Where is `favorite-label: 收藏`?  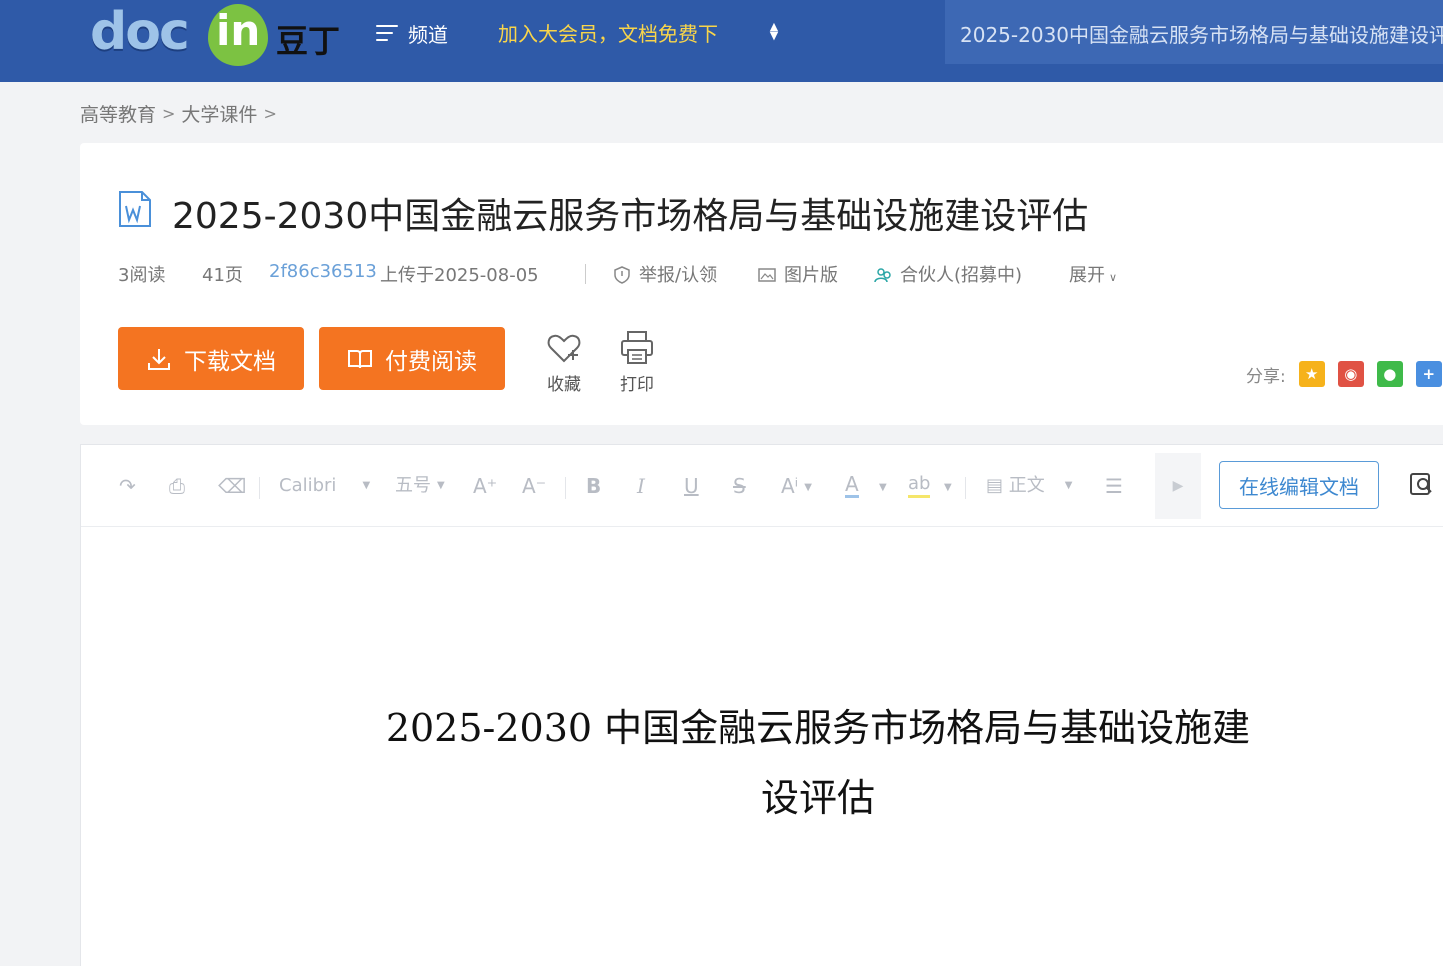 favorite-label: 收藏 is located at coordinates (564, 385).